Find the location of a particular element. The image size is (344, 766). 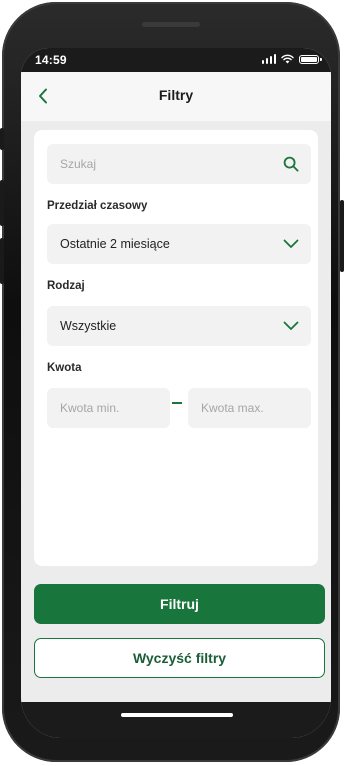

amount-max-input: Kwota max. is located at coordinates (249, 408).